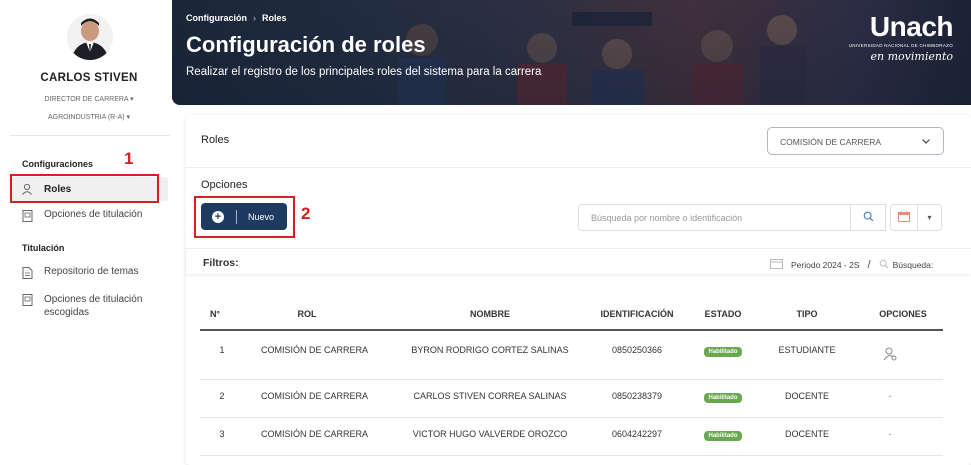 The width and height of the screenshot is (971, 465). I want to click on search-button, so click(868, 217).